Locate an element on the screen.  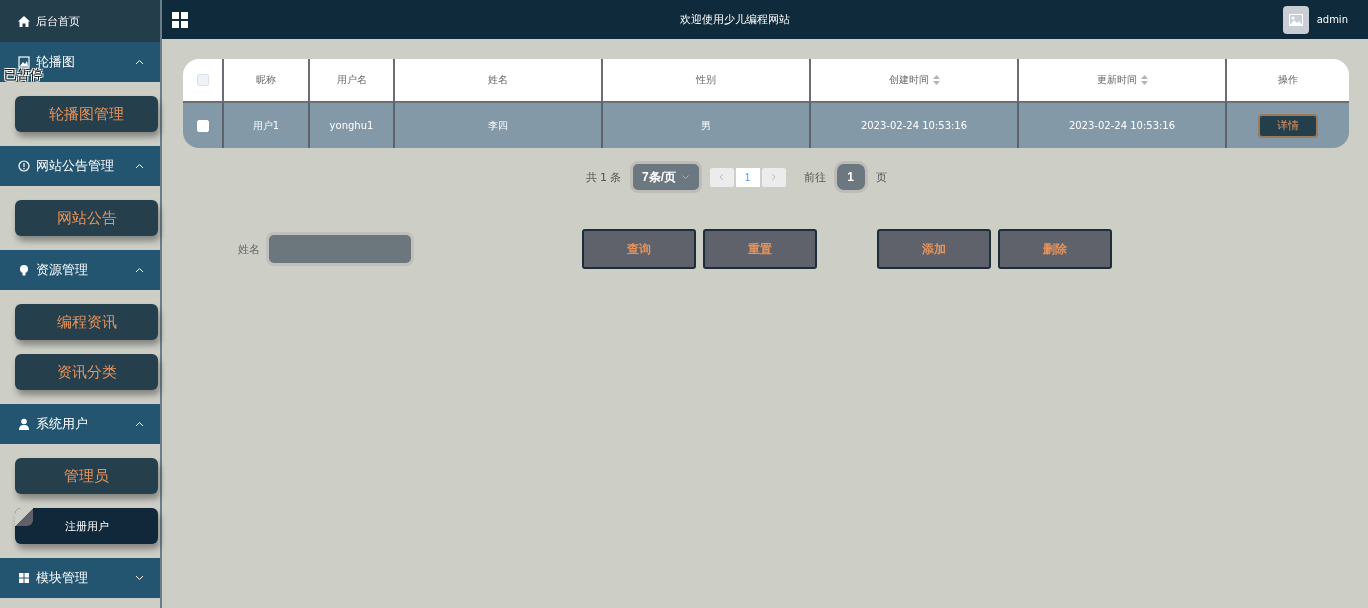
column-header: 更新时间 is located at coordinates (1121, 80).